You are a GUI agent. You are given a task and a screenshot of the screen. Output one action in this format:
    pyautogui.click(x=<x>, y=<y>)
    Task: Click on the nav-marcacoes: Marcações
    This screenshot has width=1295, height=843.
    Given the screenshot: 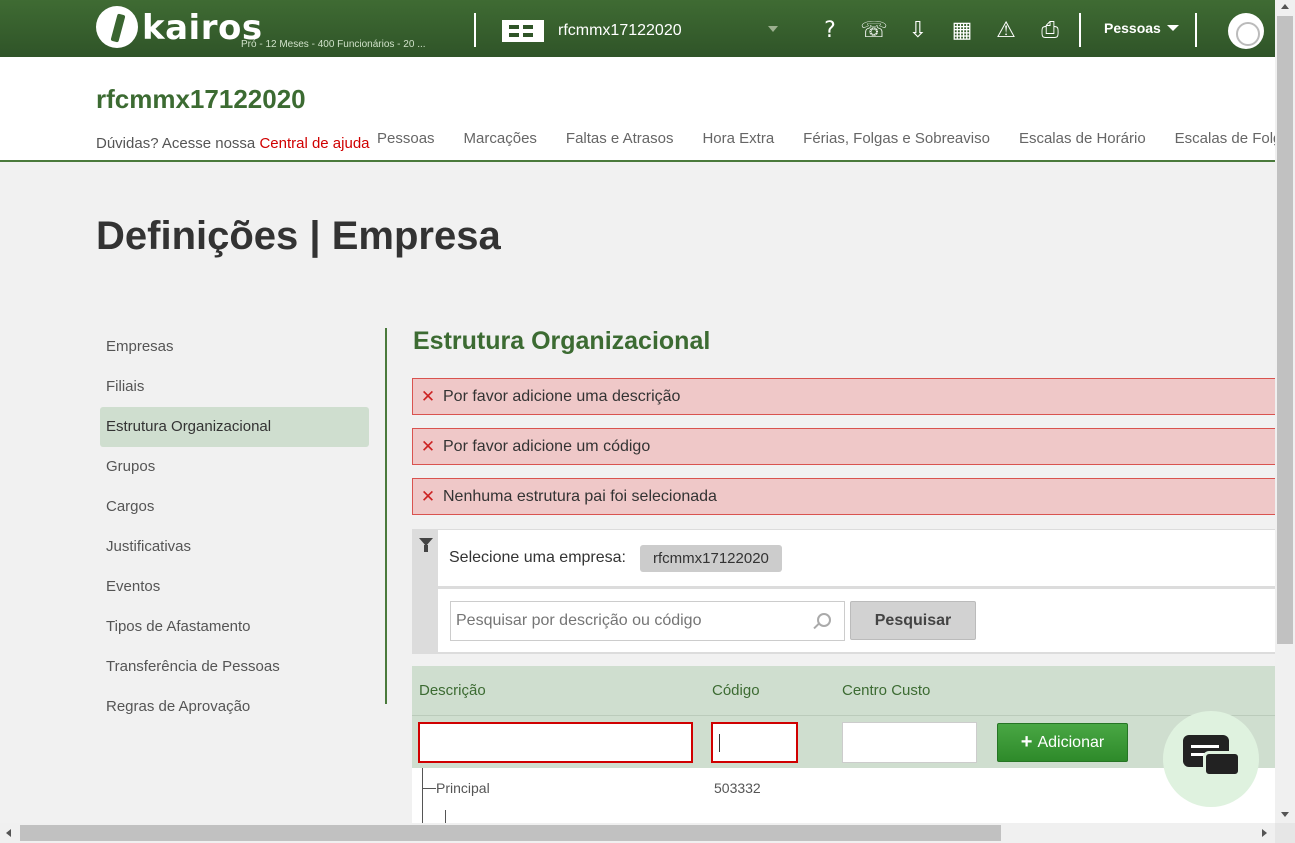 What is the action you would take?
    pyautogui.click(x=500, y=138)
    